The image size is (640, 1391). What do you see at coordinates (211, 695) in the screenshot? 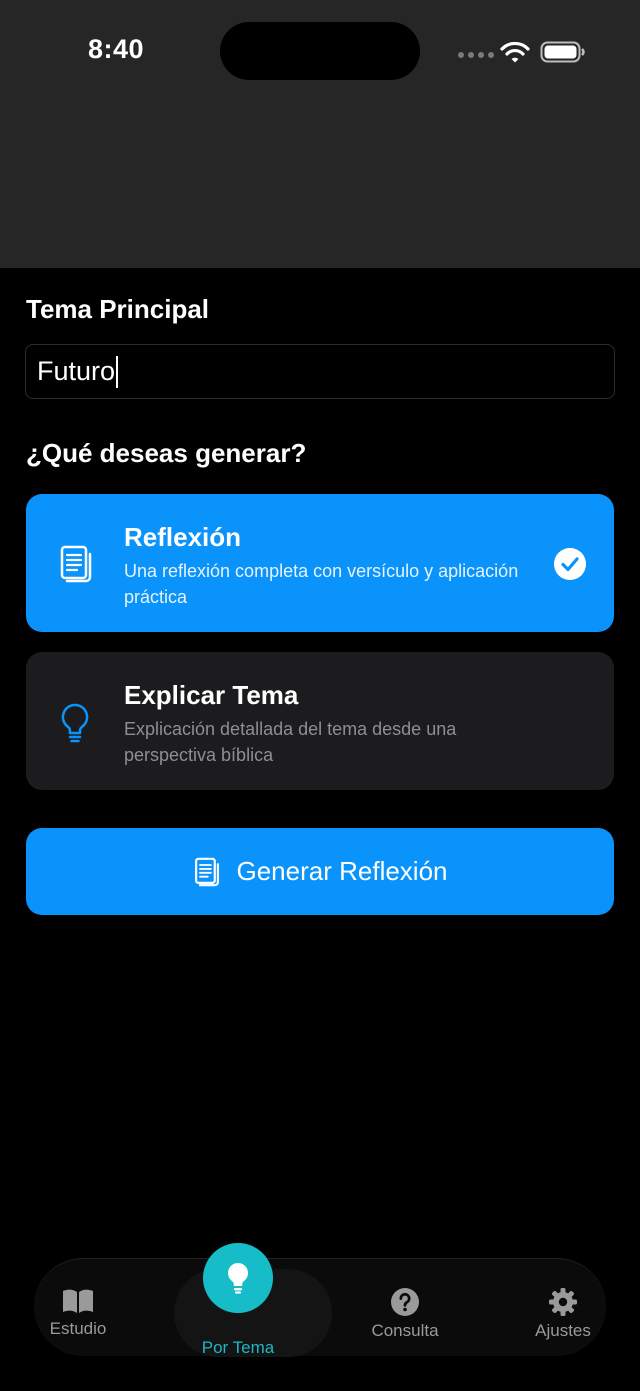
I see `option-title: Explicar Tema` at bounding box center [211, 695].